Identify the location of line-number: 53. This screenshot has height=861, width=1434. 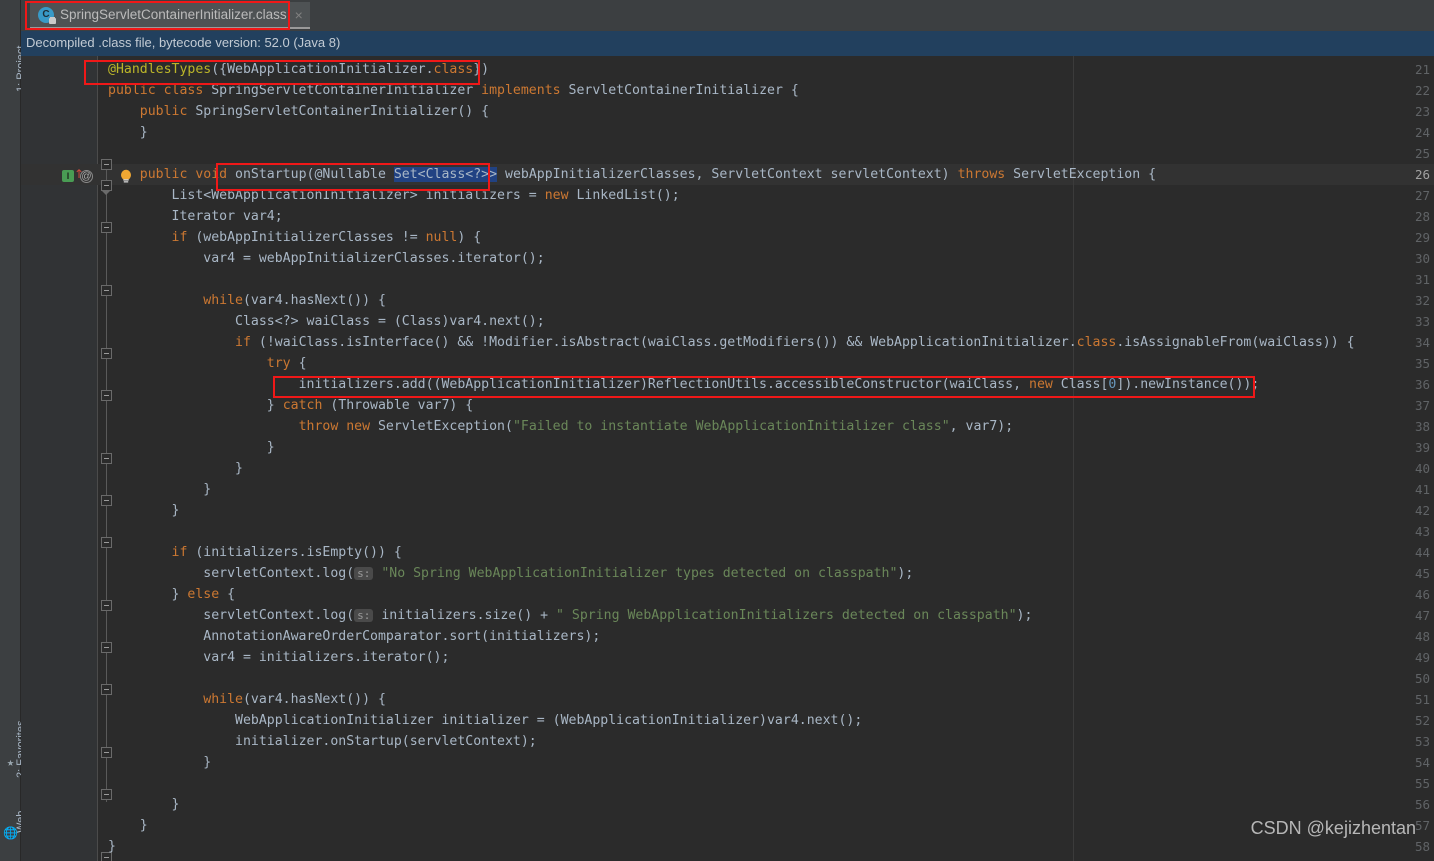
(1396, 741).